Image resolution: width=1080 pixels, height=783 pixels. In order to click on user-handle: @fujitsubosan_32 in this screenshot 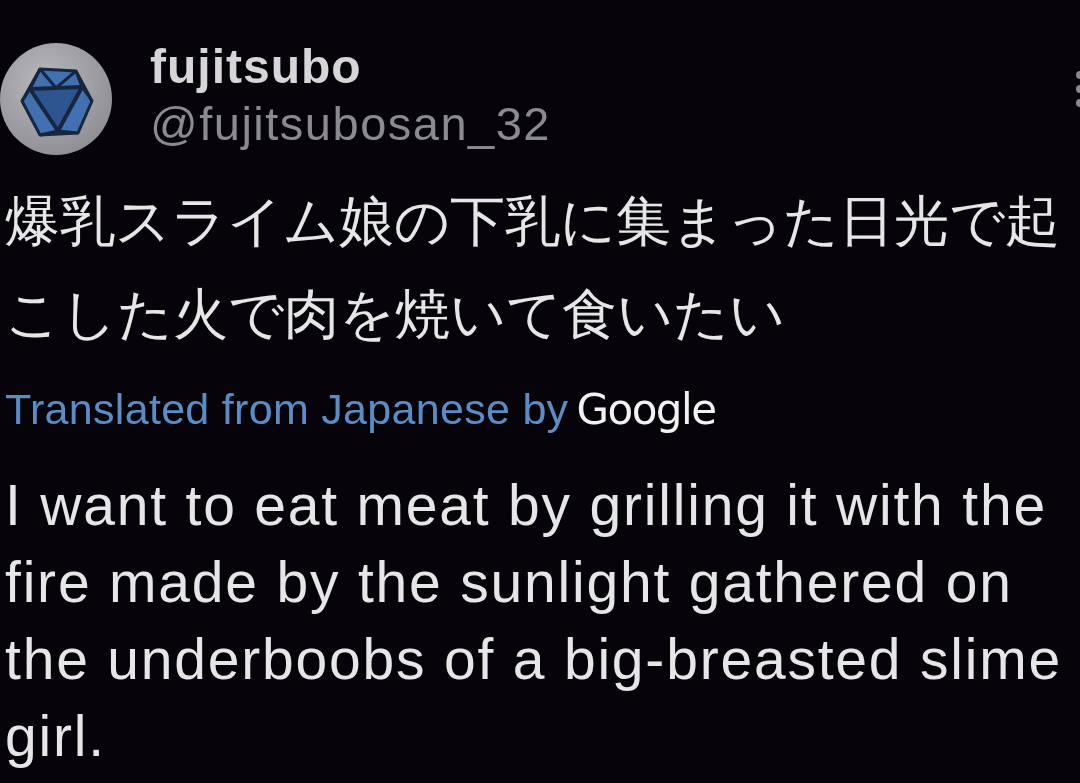, I will do `click(350, 124)`.